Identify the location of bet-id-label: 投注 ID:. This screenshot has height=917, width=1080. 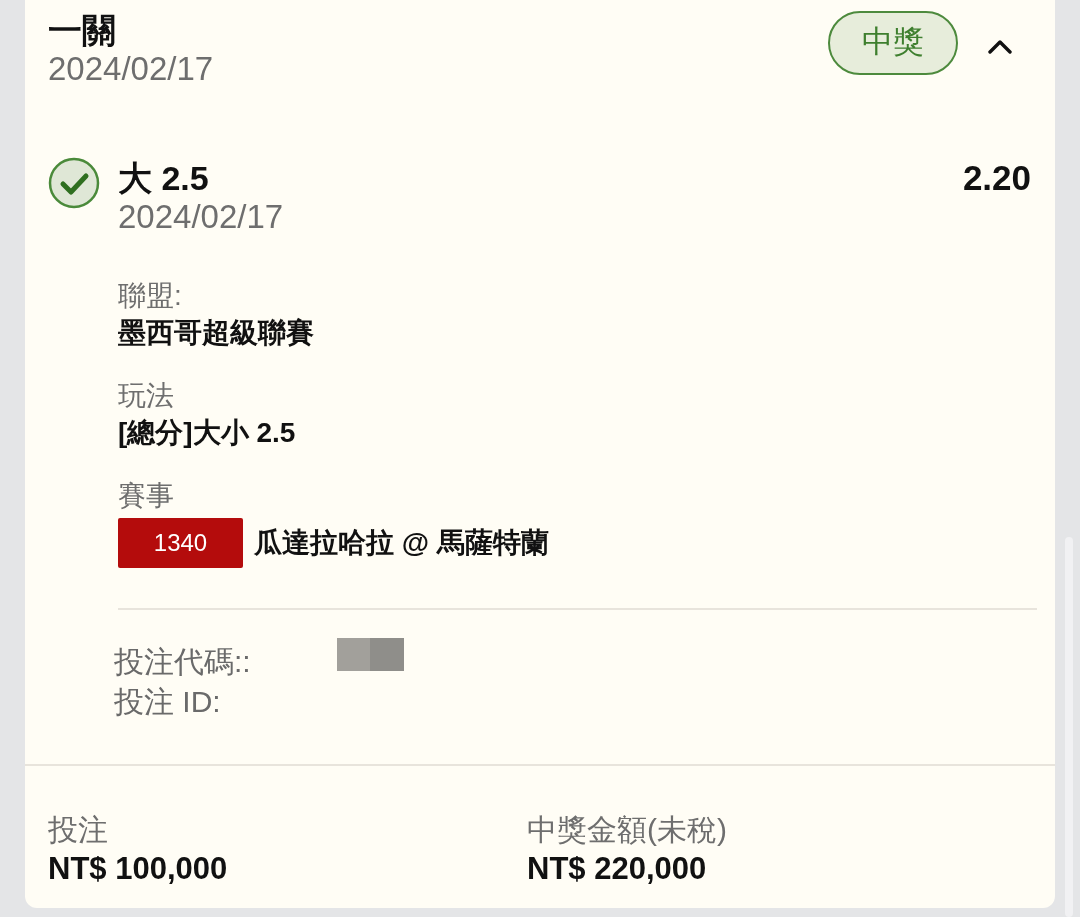
(168, 702).